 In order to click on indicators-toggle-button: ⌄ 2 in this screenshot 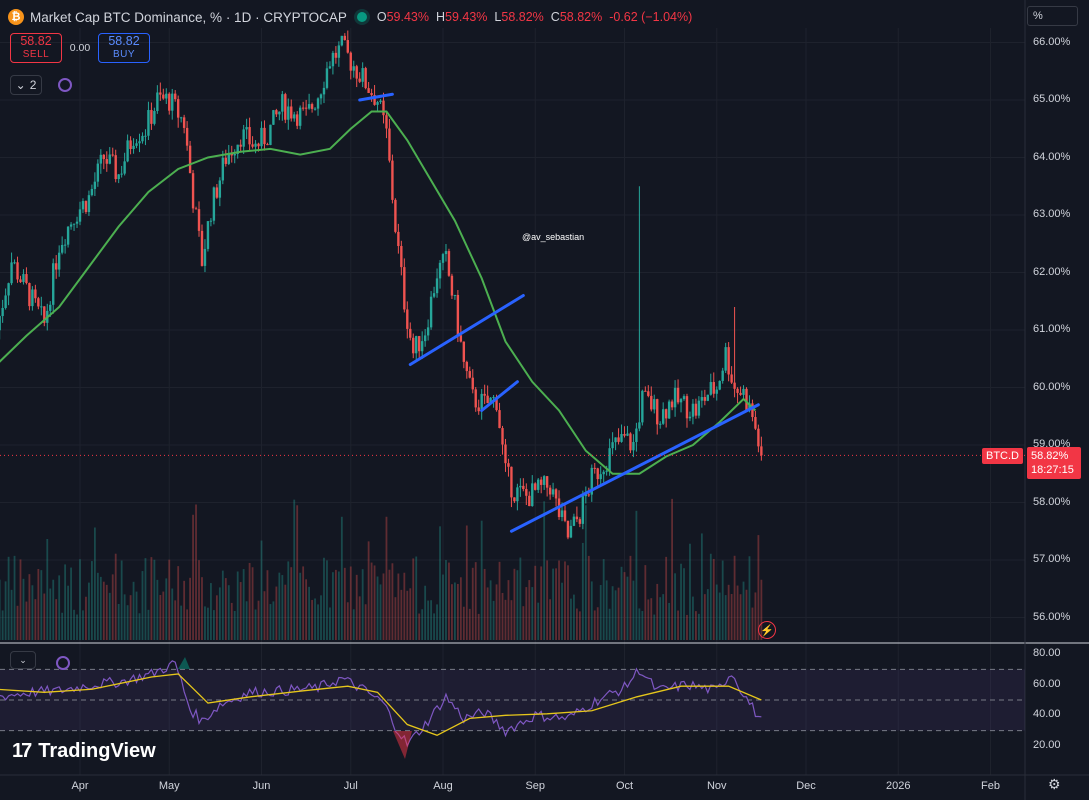, I will do `click(26, 85)`.